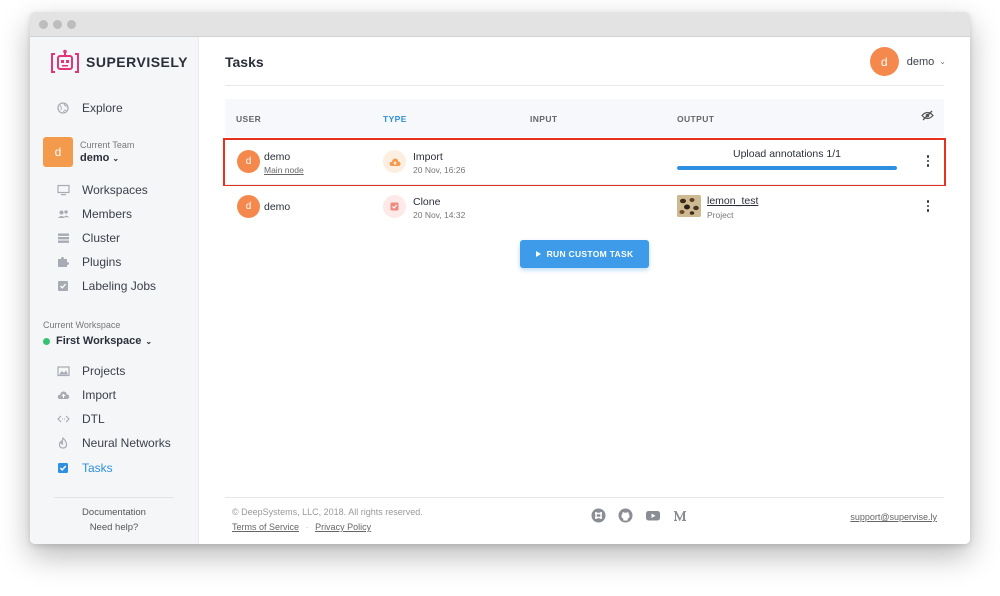 The image size is (1000, 596). Describe the element at coordinates (107, 214) in the screenshot. I see `sidebar-item-label: Members` at that location.